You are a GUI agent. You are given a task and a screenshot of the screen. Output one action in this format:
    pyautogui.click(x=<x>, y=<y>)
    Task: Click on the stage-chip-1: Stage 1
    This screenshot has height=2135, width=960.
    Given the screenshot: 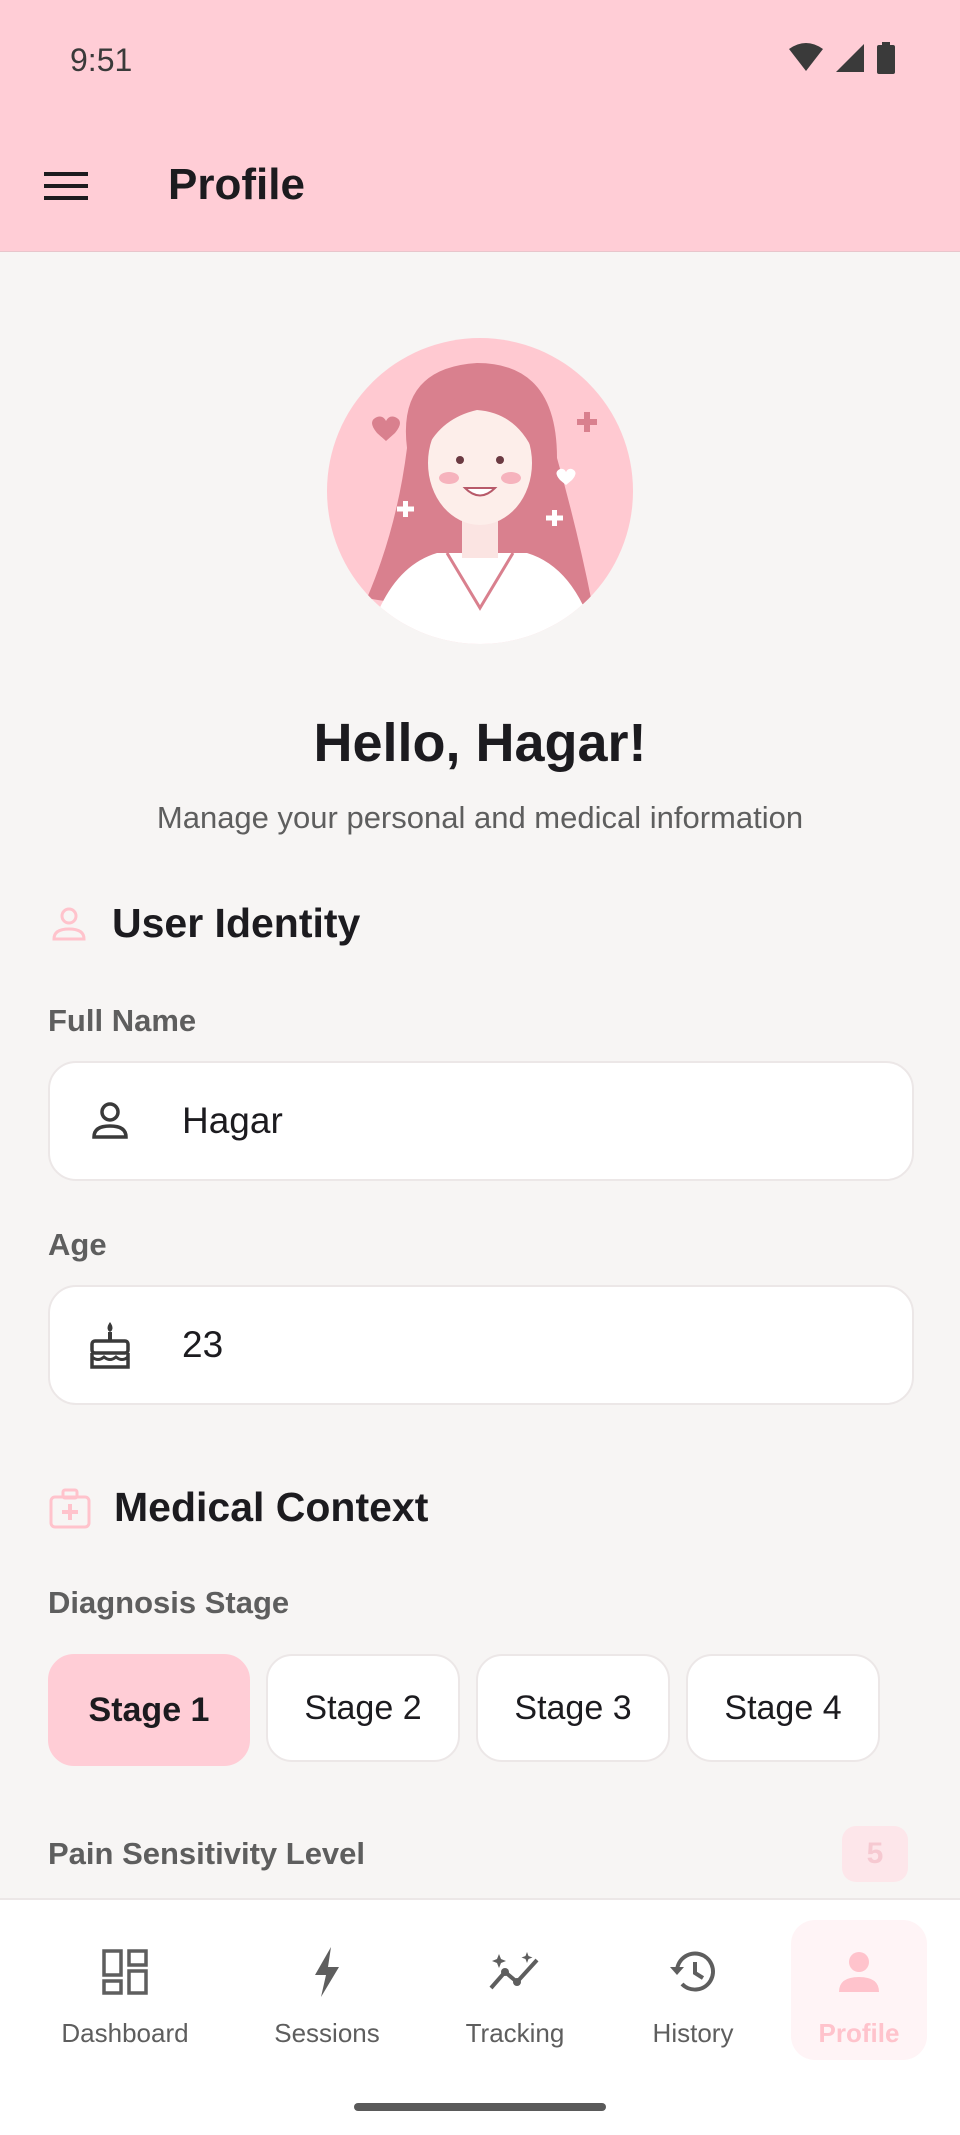 What is the action you would take?
    pyautogui.click(x=149, y=1710)
    